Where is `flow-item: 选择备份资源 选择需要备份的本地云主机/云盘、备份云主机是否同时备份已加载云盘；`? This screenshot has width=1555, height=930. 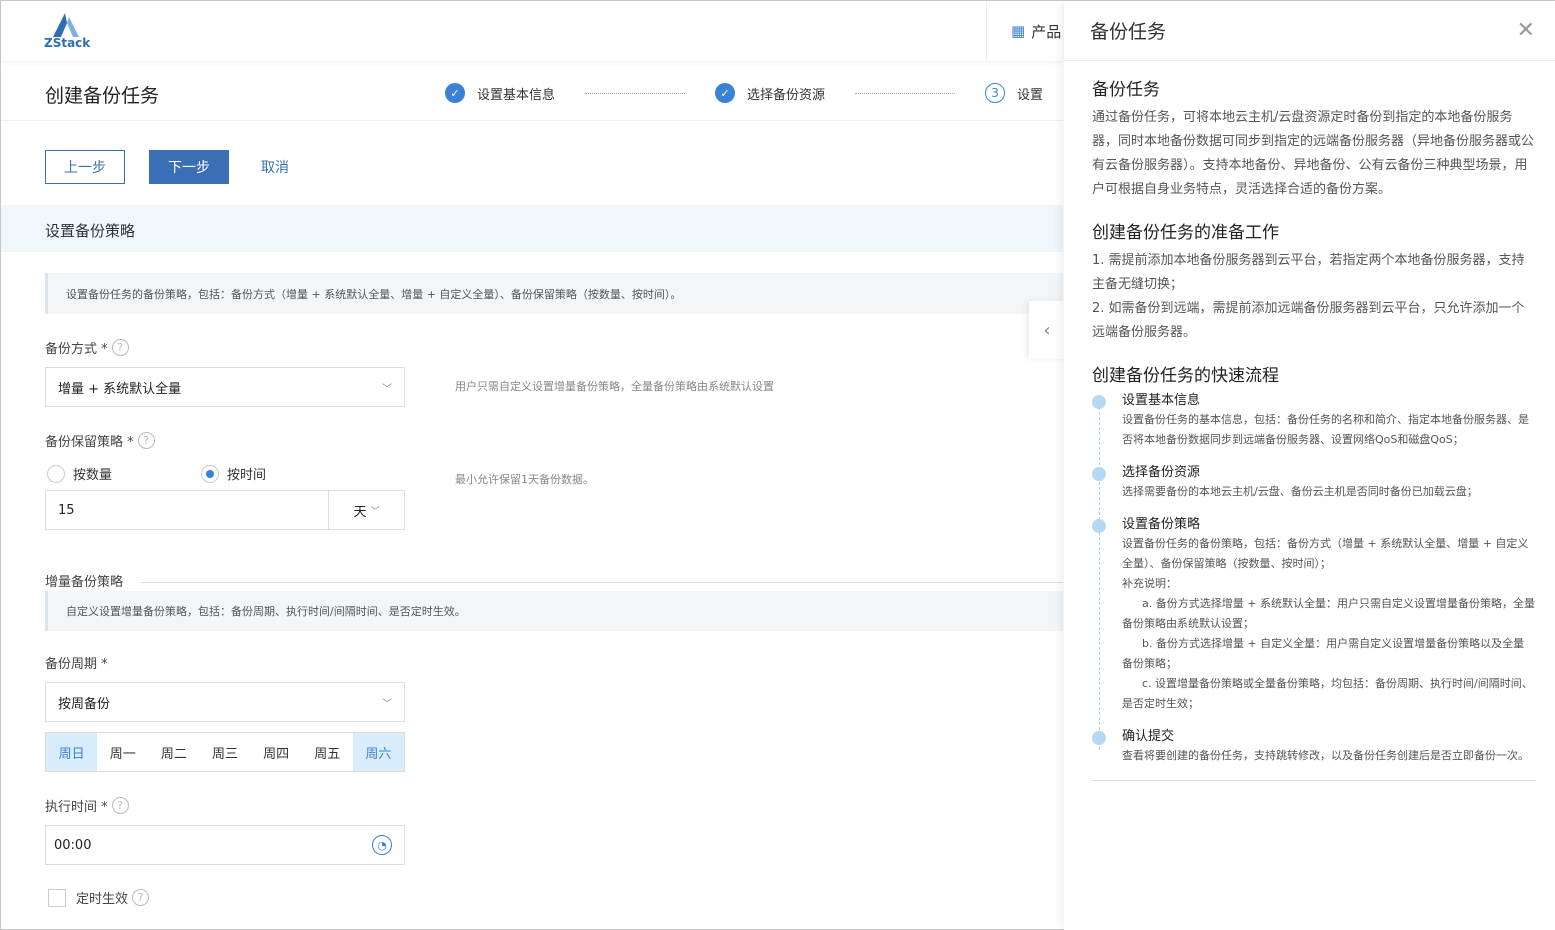
flow-item: 选择备份资源 选择需要备份的本地云主机/云盘、备份云主机是否同时备份已加载云盘； is located at coordinates (1313, 483).